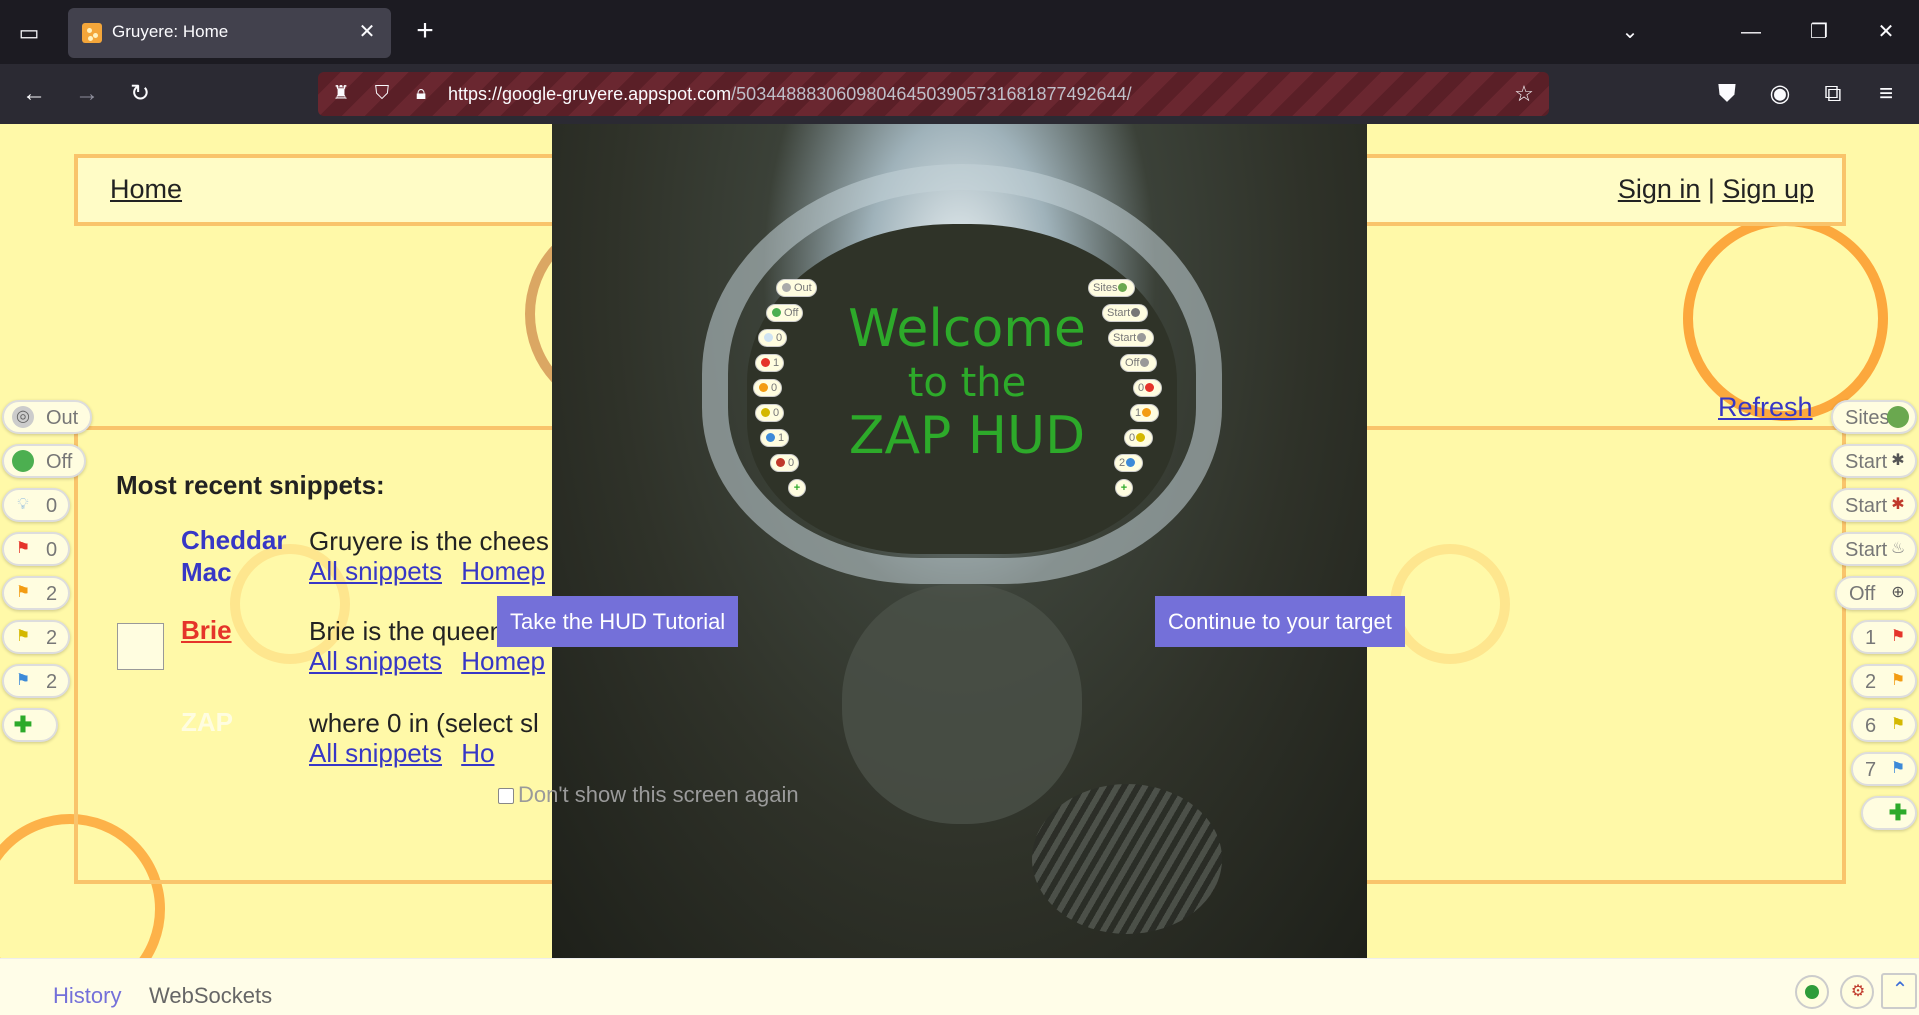 The width and height of the screenshot is (1919, 1015). I want to click on hud-page-alerts-info-button: 💡︎ 0, so click(36, 505).